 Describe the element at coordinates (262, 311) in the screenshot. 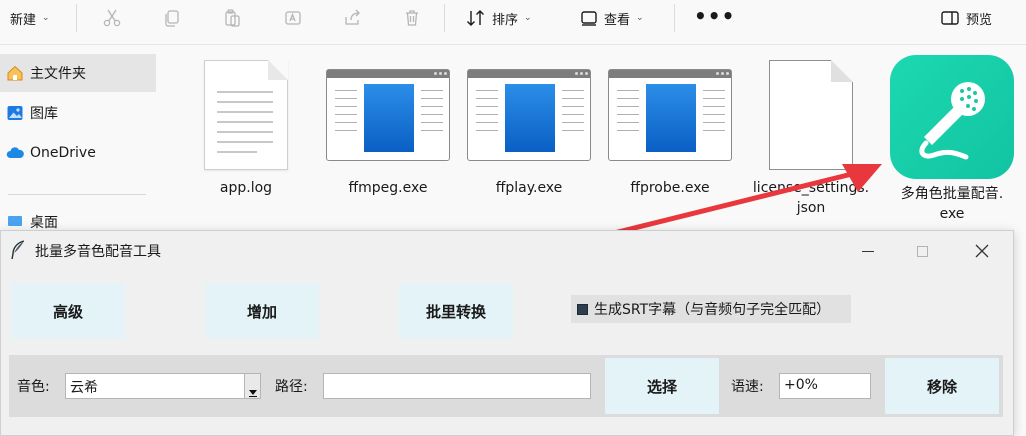

I see `add-button: 增加` at that location.